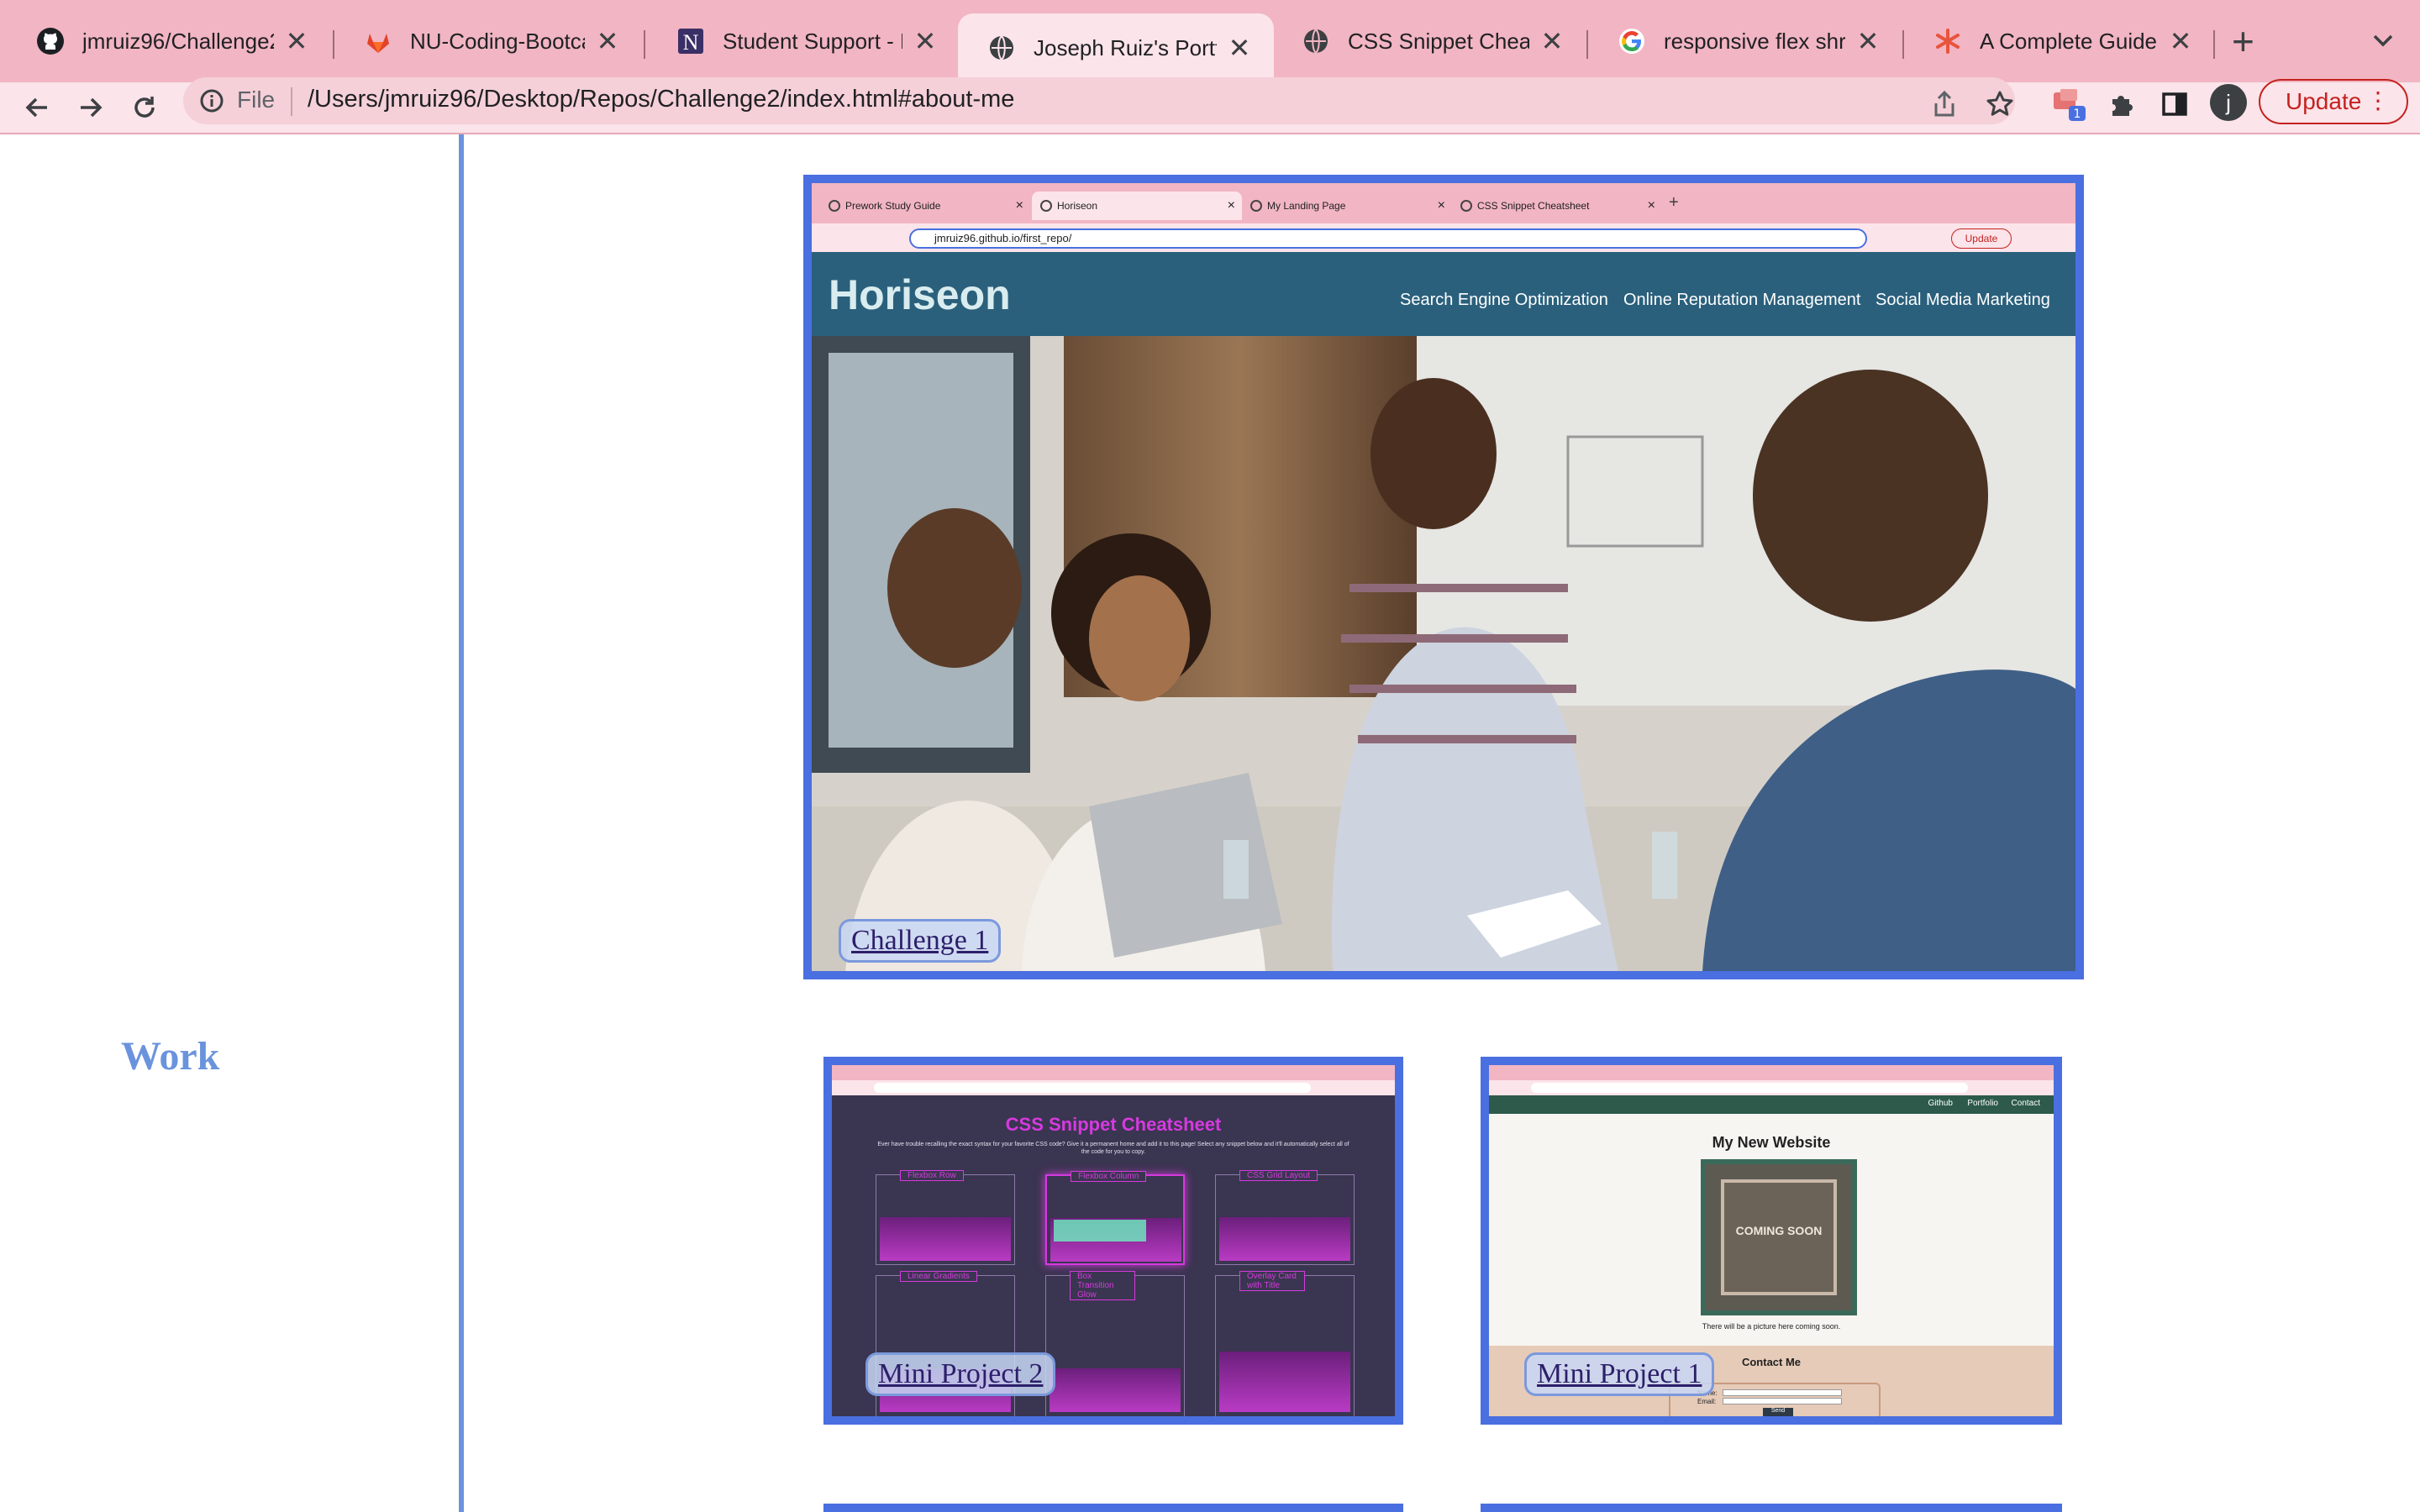 This screenshot has height=1512, width=2420. Describe the element at coordinates (1771, 1142) in the screenshot. I see `site-heading: My New Website` at that location.